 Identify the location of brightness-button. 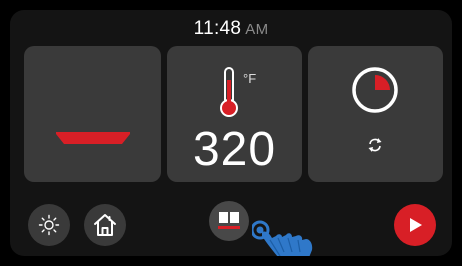
(49, 225).